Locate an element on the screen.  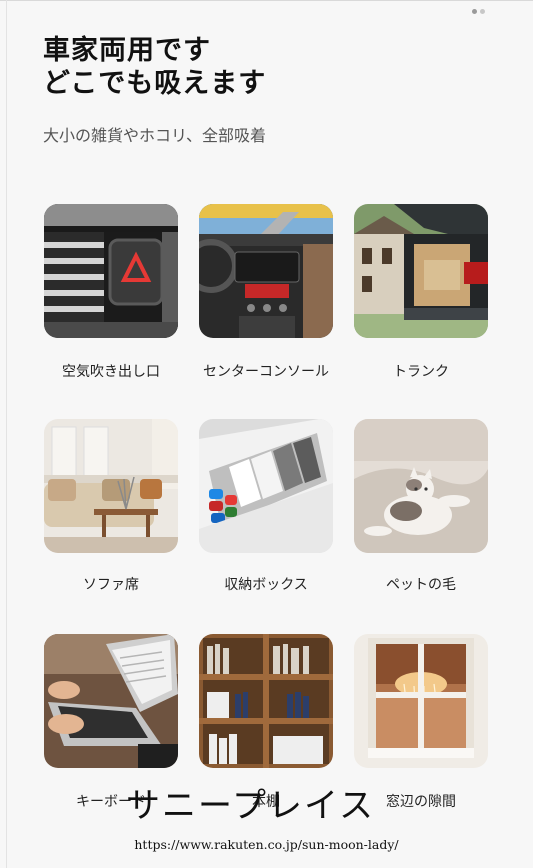
label-trunk: トランク is located at coordinates (421, 372).